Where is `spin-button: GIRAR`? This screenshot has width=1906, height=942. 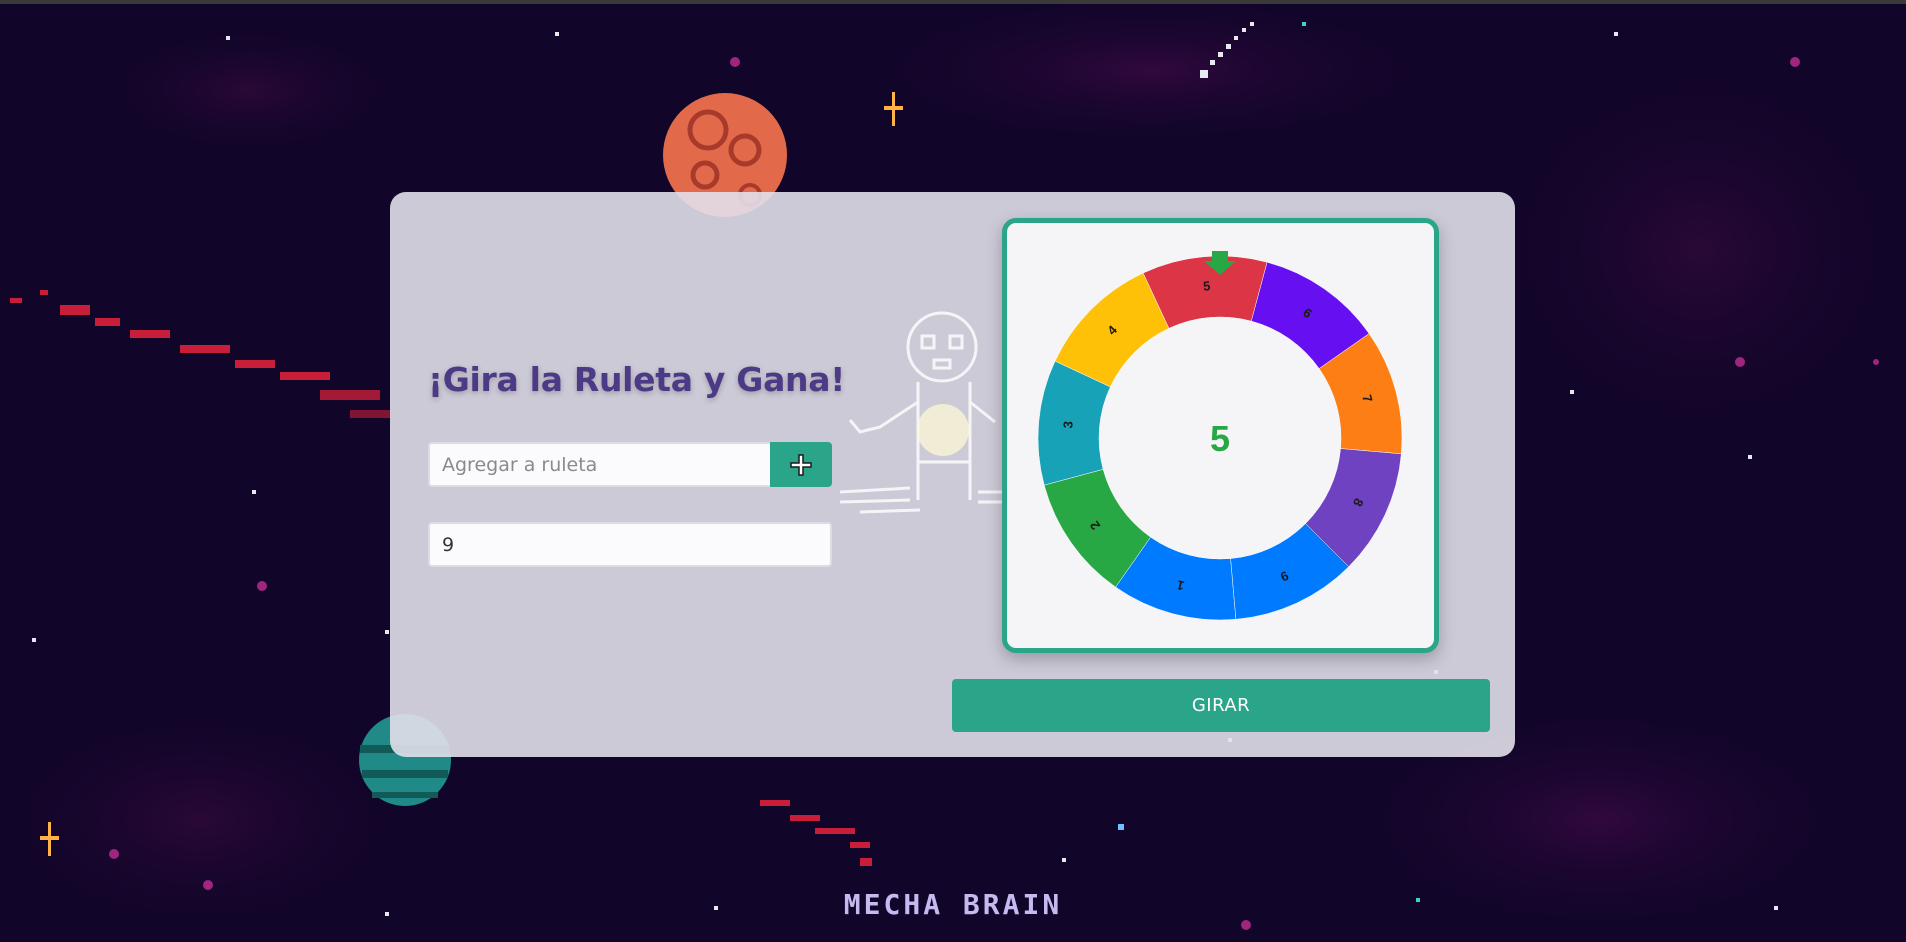 spin-button: GIRAR is located at coordinates (1221, 705).